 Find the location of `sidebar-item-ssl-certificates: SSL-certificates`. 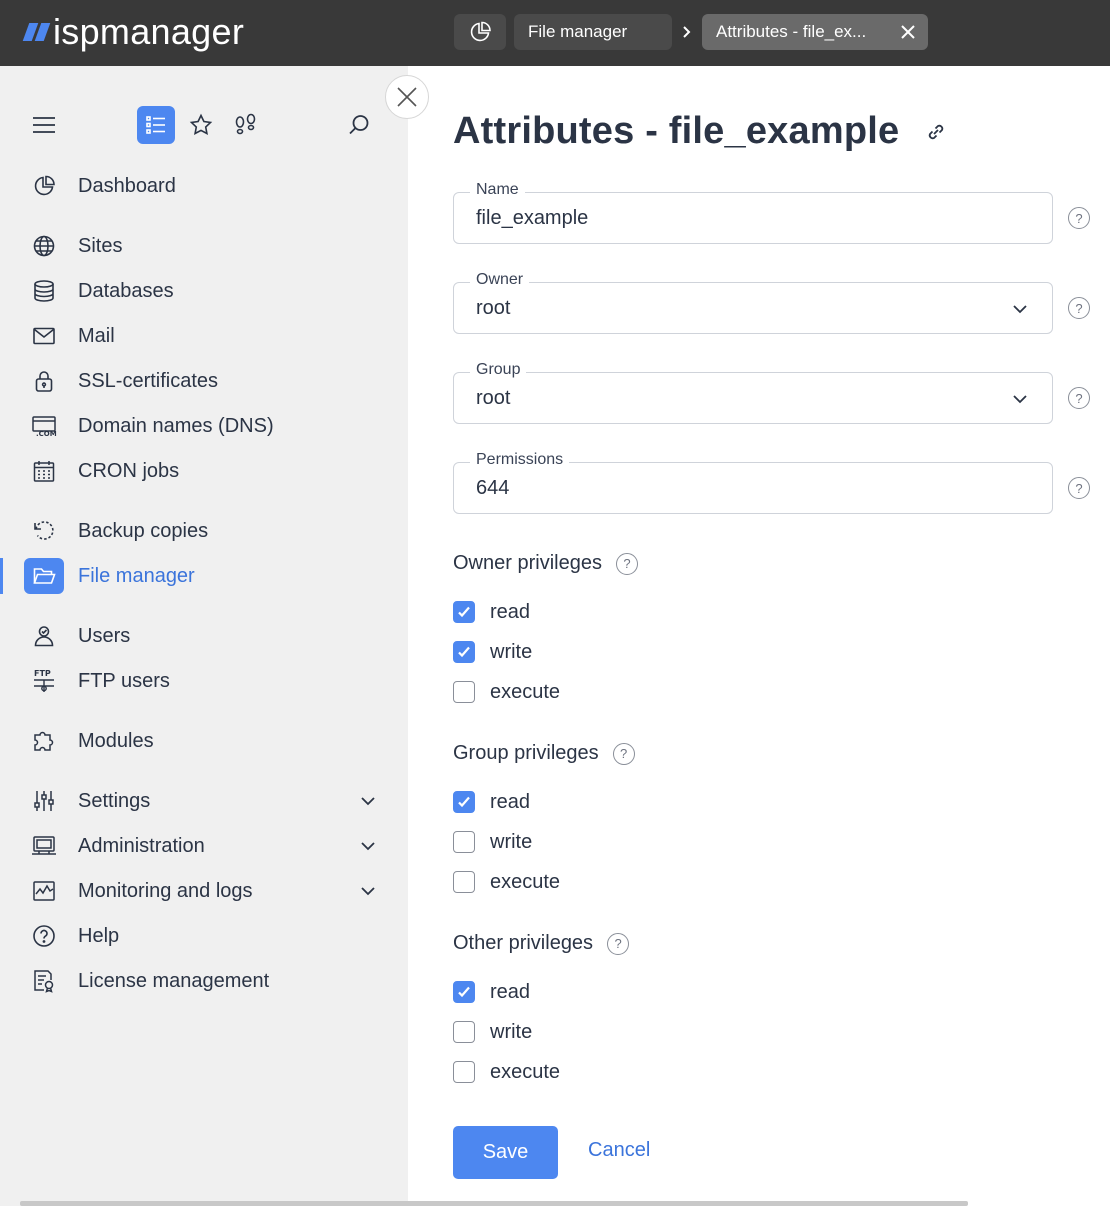

sidebar-item-ssl-certificates: SSL-certificates is located at coordinates (204, 381).